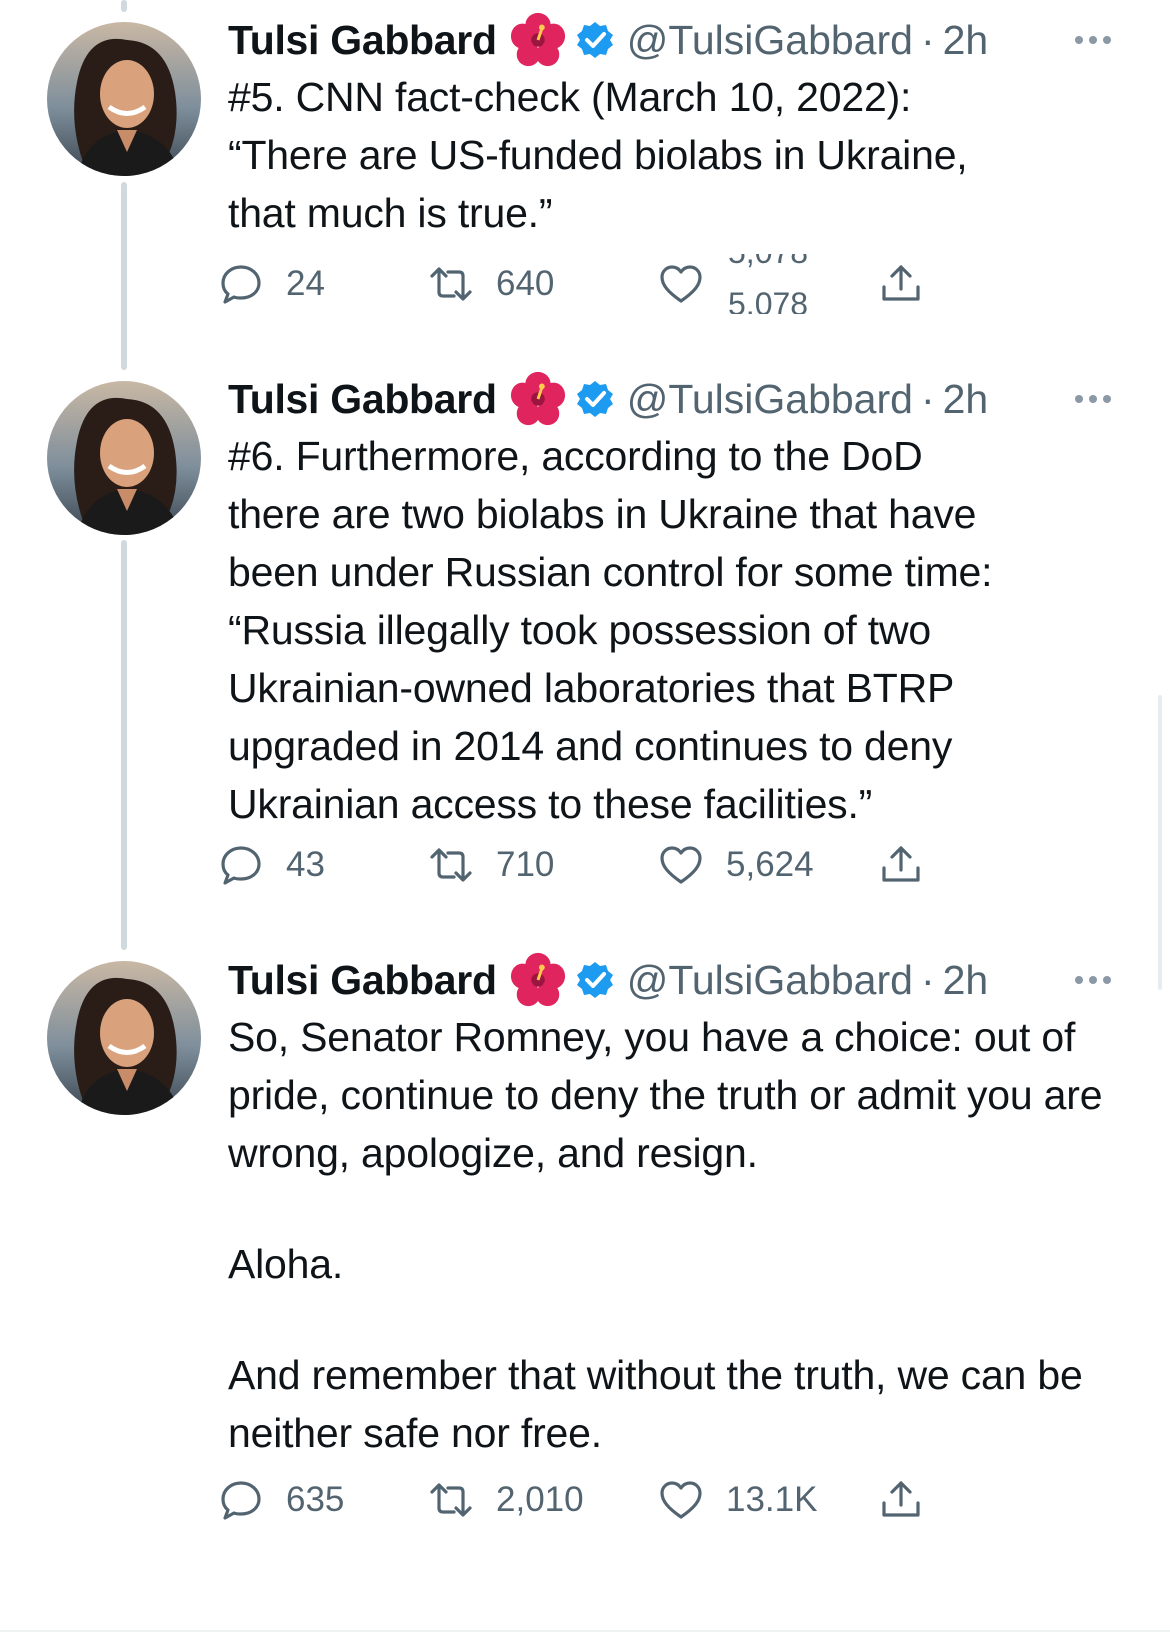  I want to click on like-button: 5,078 5,078, so click(748, 284).